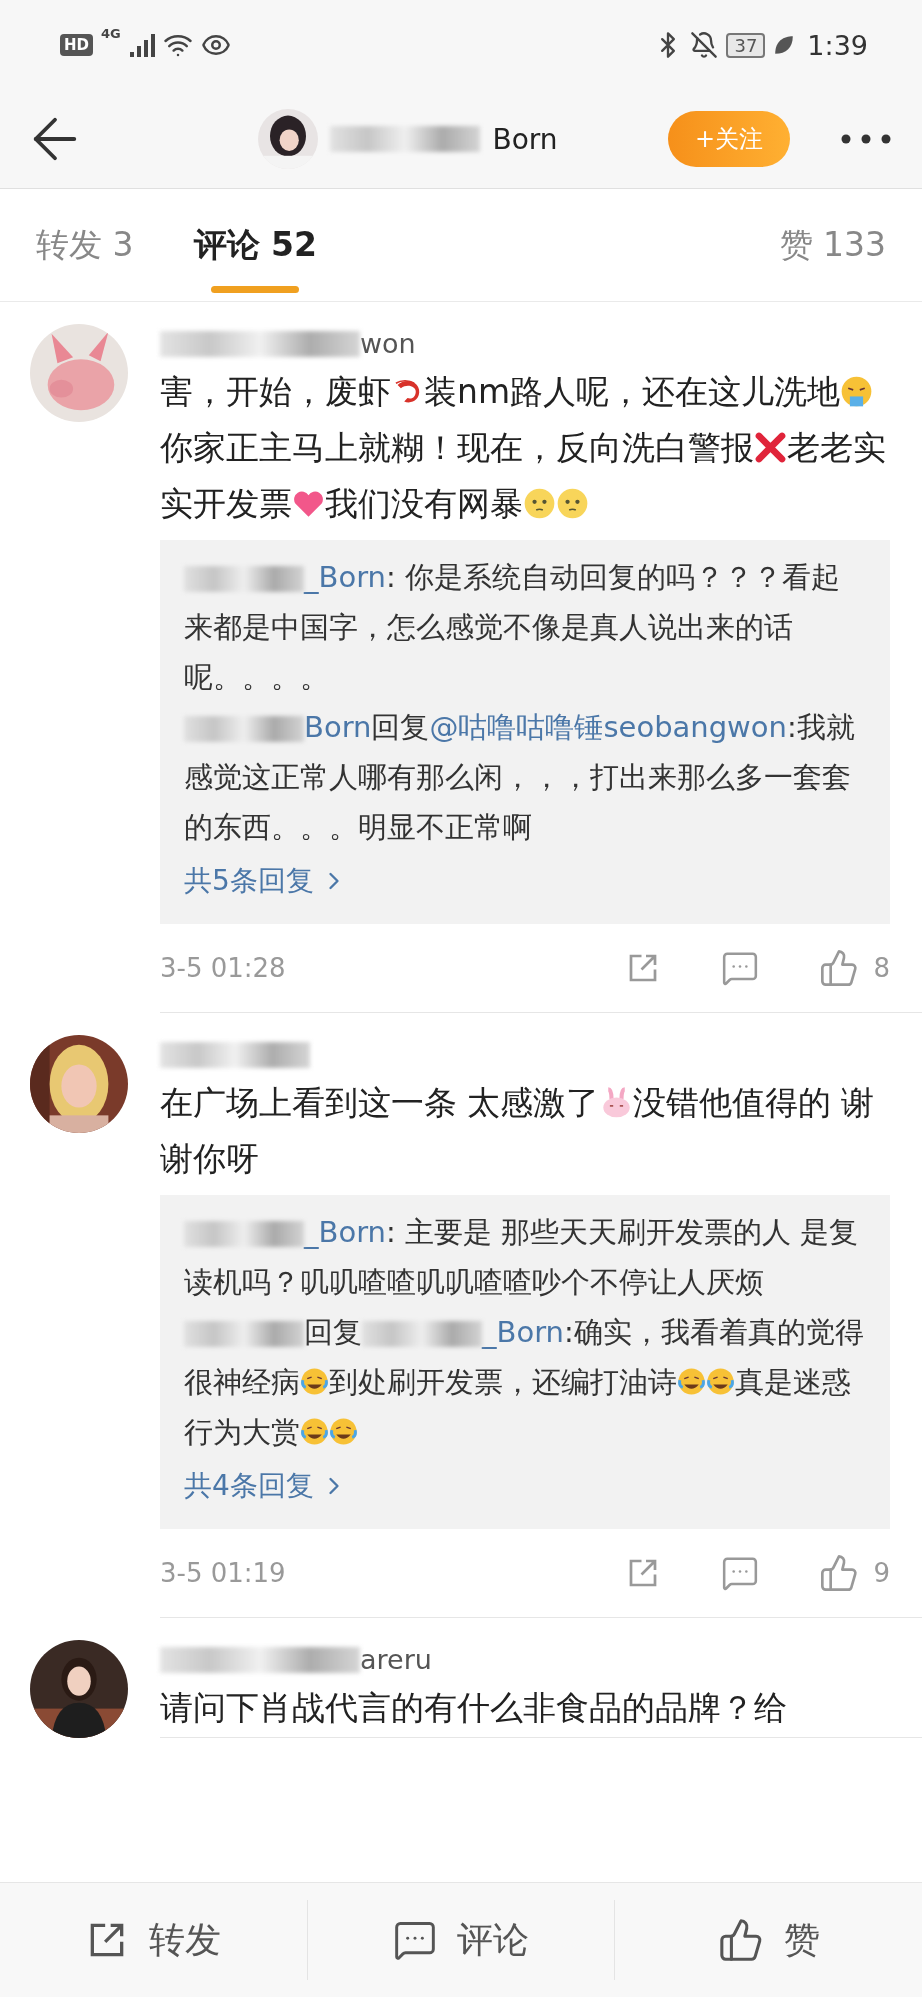 The image size is (922, 1997). I want to click on follow-button: +关注, so click(729, 139).